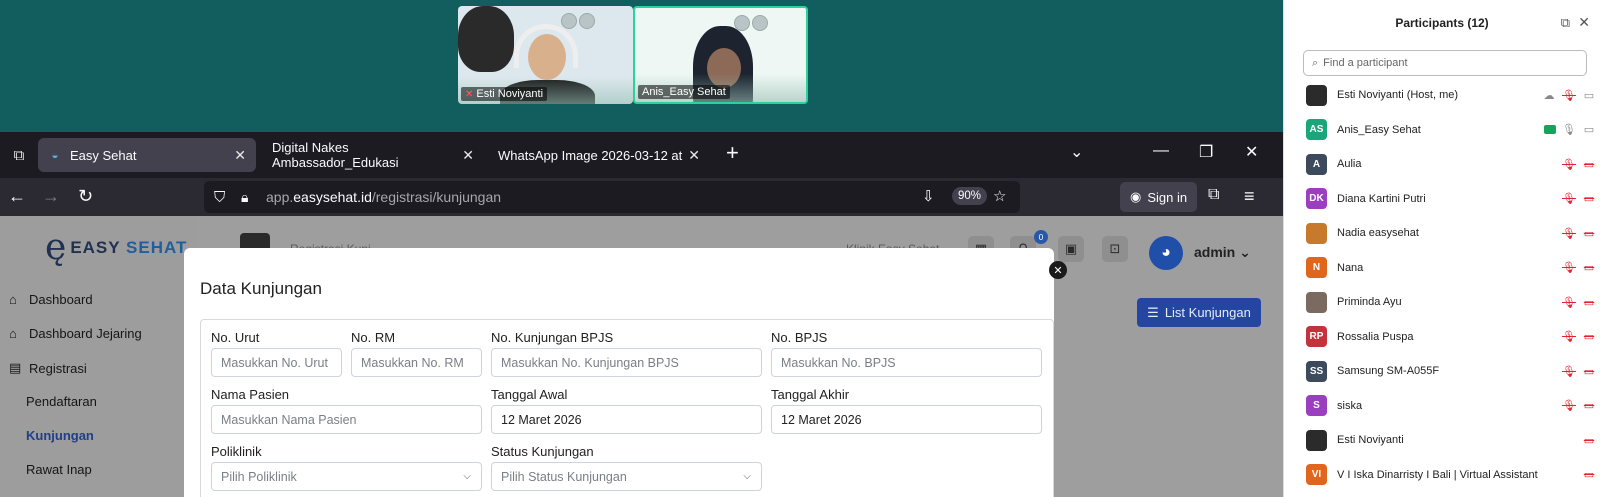  I want to click on video-badges, so click(578, 21).